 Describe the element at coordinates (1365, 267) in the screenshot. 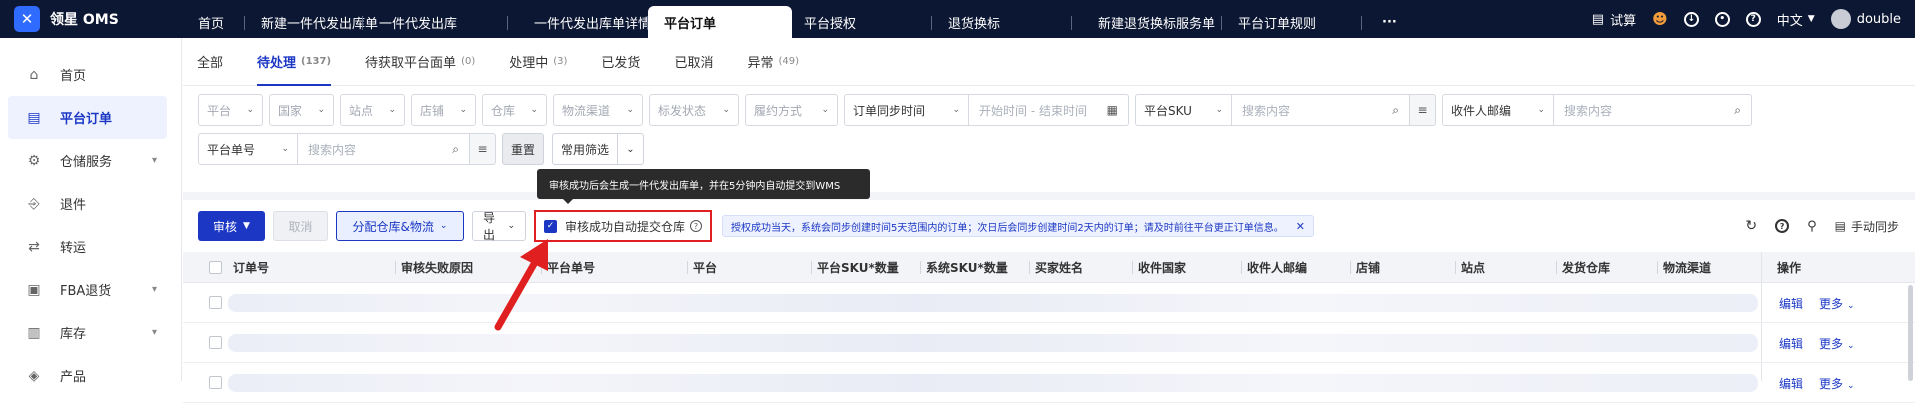

I see `col-store: 店铺` at that location.